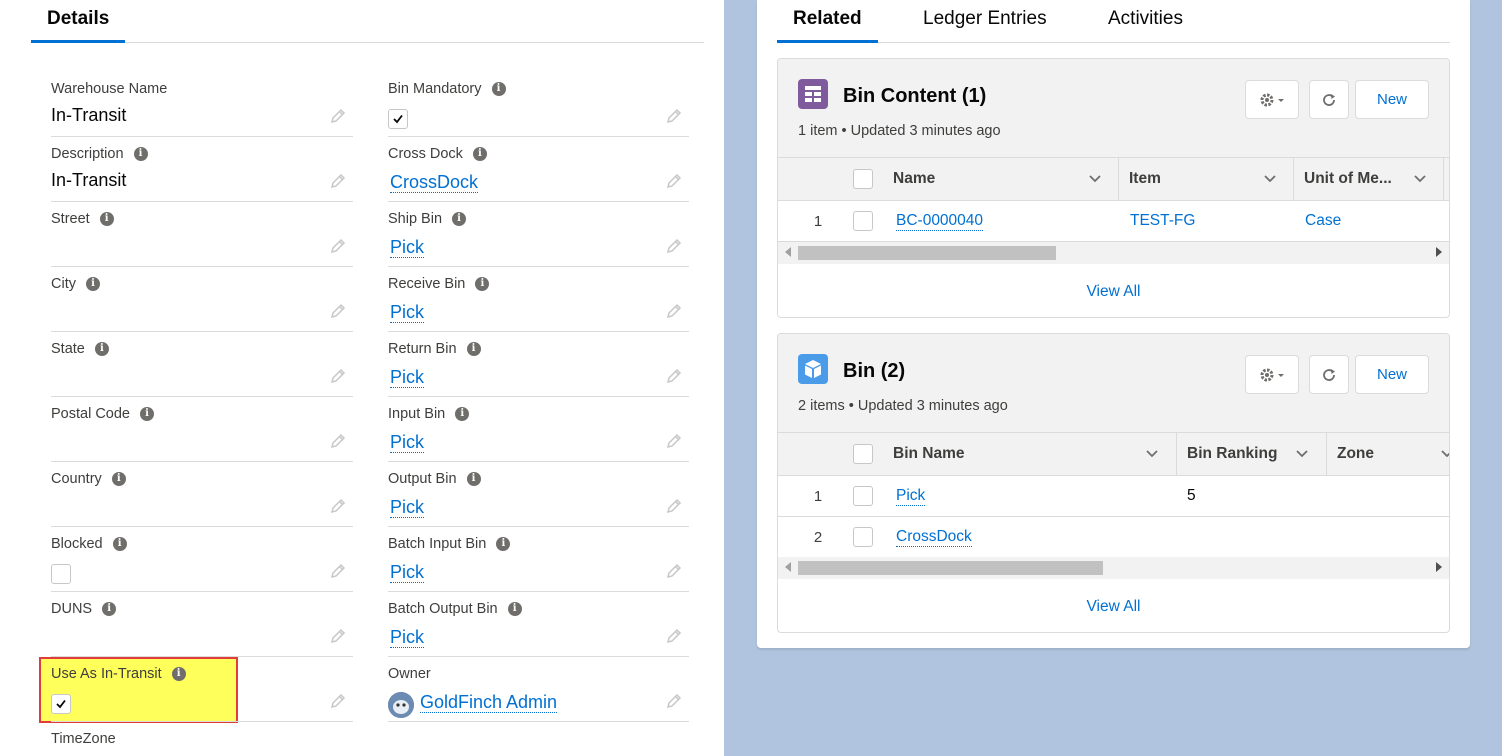 This screenshot has height=756, width=1502. I want to click on tab-ledger-entries: Ledger Entries, so click(985, 25).